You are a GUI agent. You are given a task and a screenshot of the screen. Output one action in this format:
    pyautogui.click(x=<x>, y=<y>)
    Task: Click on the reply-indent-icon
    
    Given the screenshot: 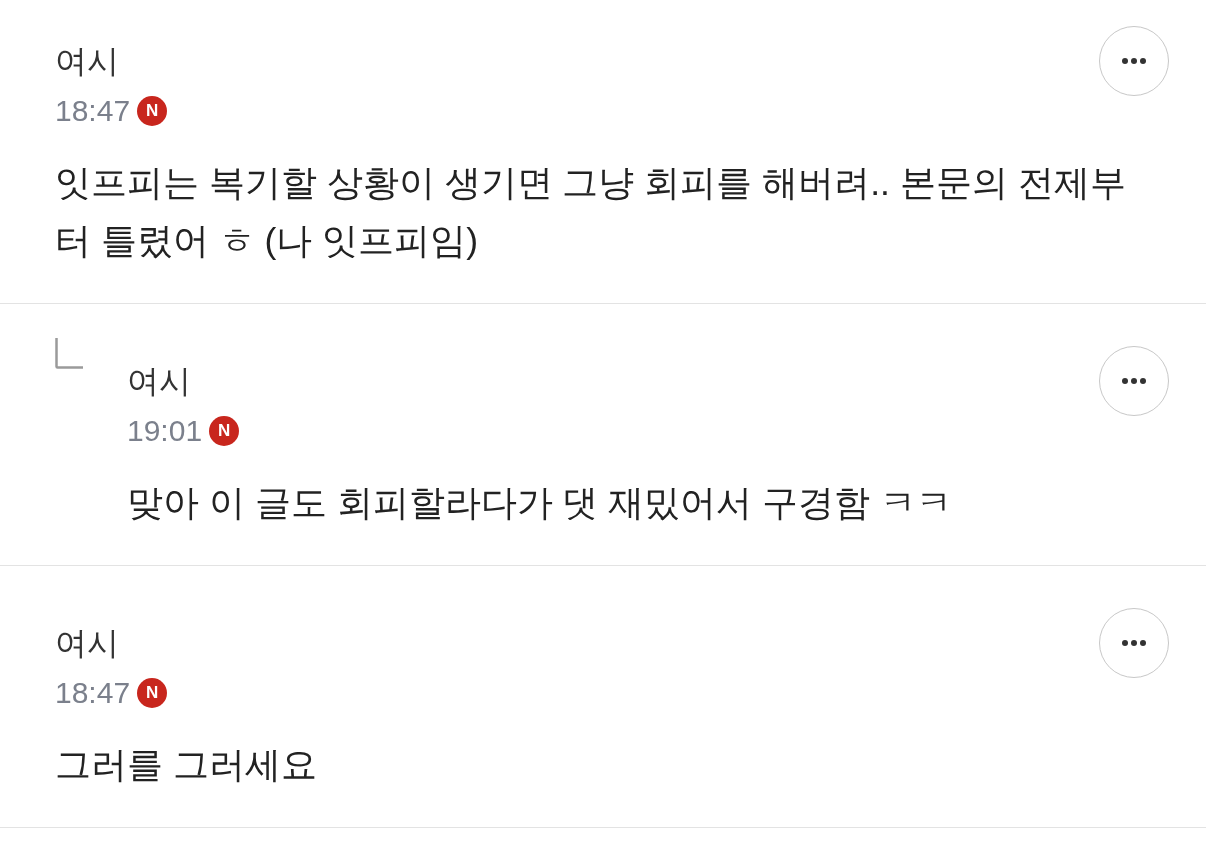 What is the action you would take?
    pyautogui.click(x=69, y=353)
    